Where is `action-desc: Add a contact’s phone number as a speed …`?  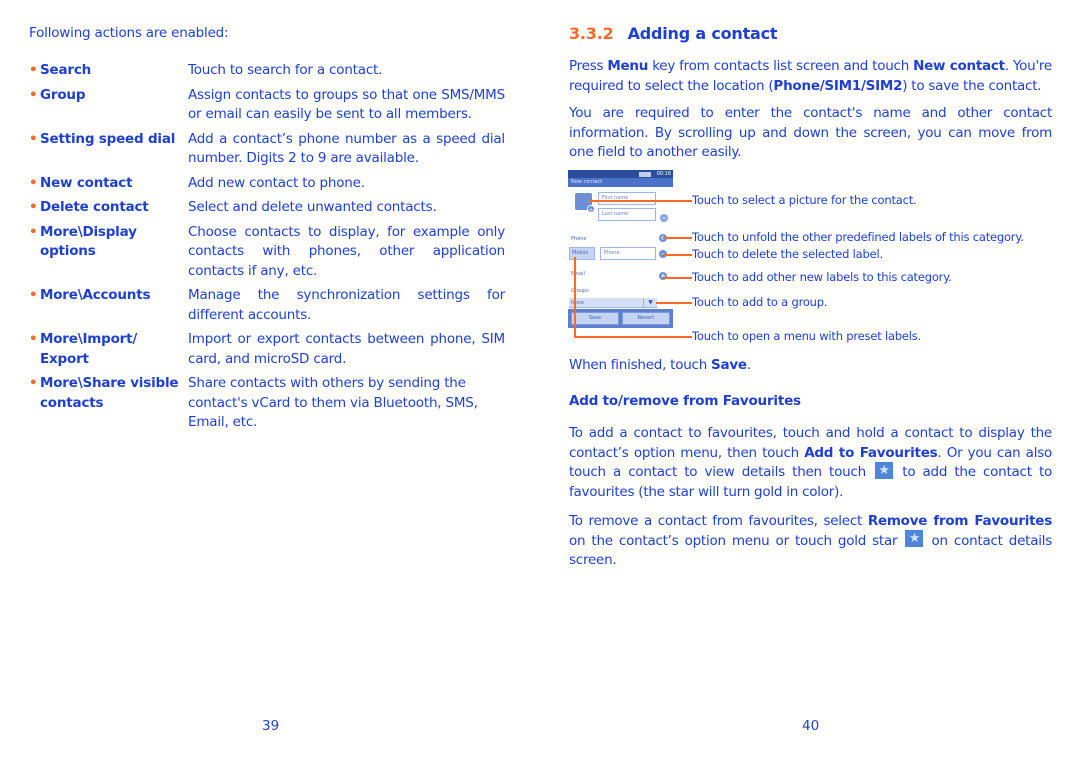 action-desc: Add a contact’s phone number as a speed … is located at coordinates (346, 148).